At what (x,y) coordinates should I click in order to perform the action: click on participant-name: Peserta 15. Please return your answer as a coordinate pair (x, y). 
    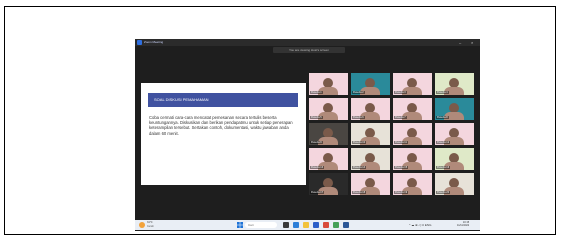
    Looking at the image, I should click on (401, 167).